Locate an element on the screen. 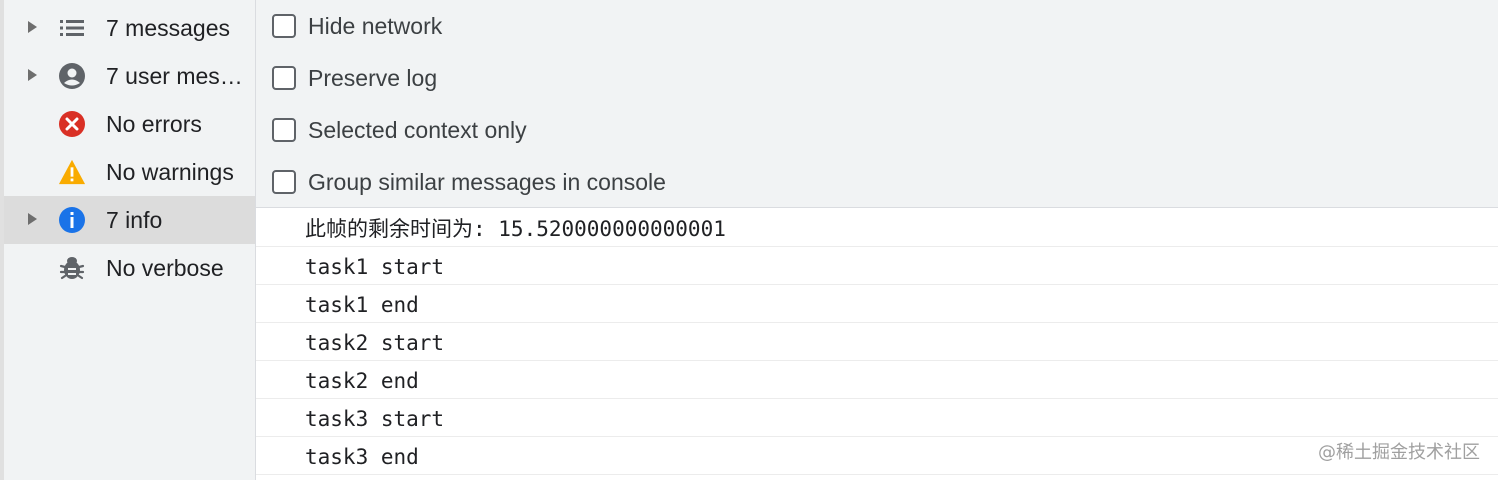 This screenshot has height=480, width=1498. bug-icon is located at coordinates (72, 268).